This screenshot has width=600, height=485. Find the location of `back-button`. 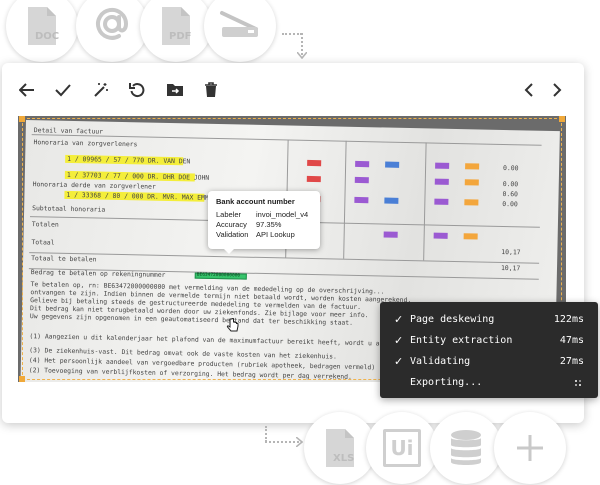

back-button is located at coordinates (27, 90).